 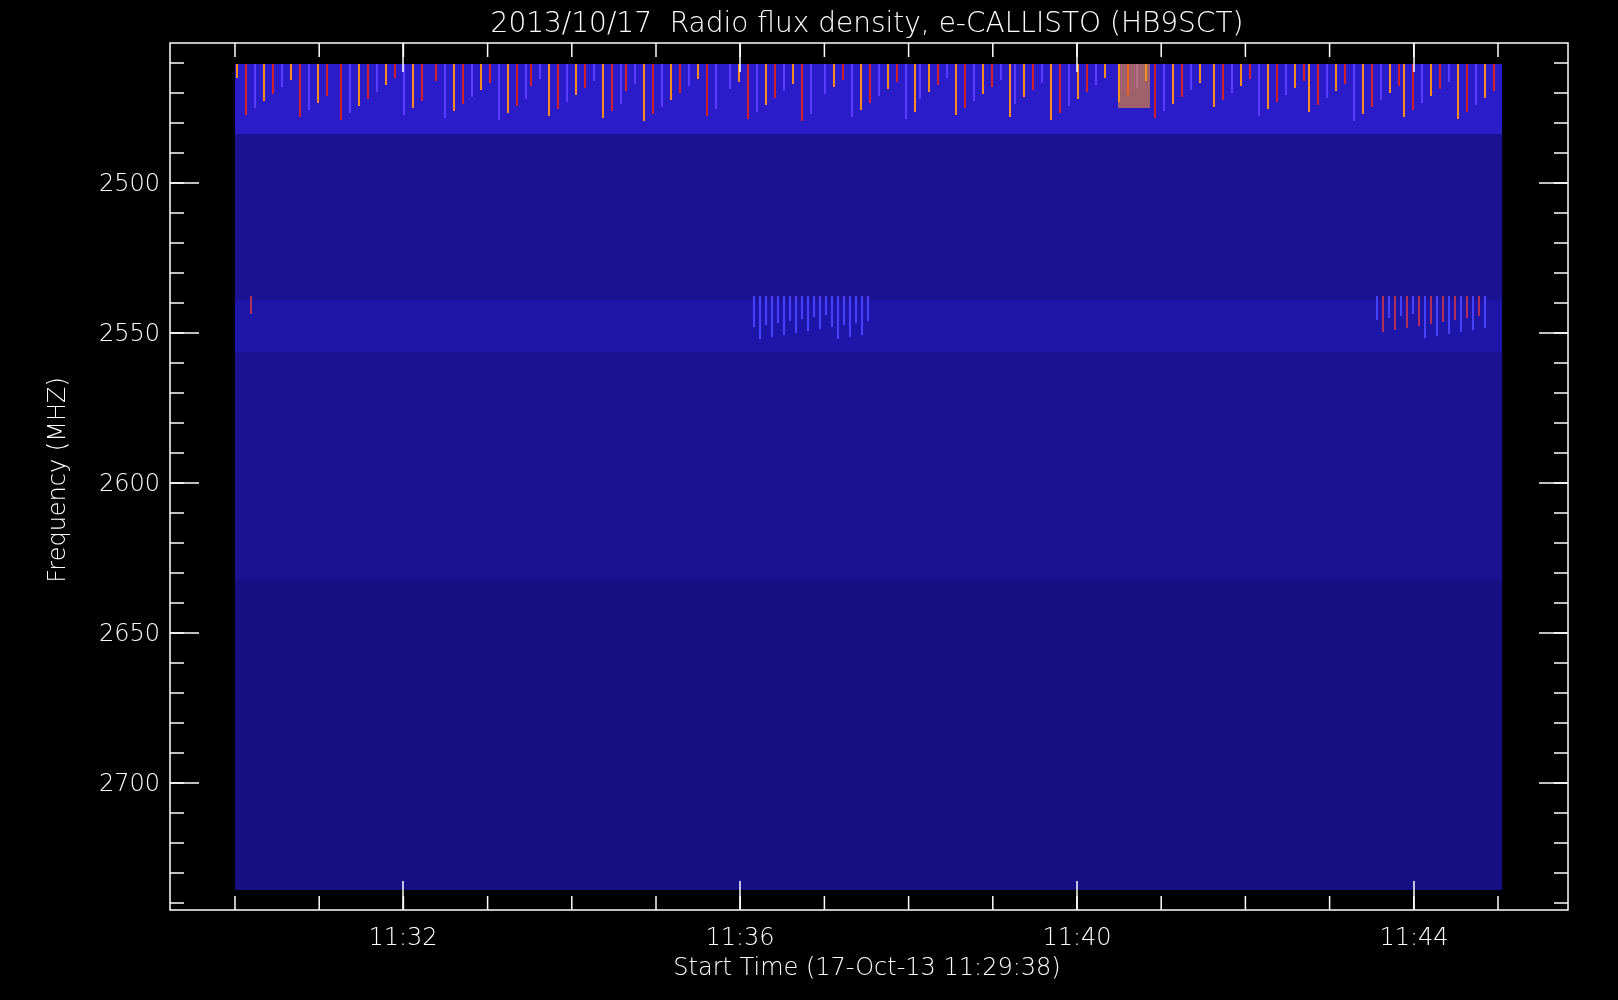 What do you see at coordinates (403, 937) in the screenshot?
I see `x-tick-label: 11:32` at bounding box center [403, 937].